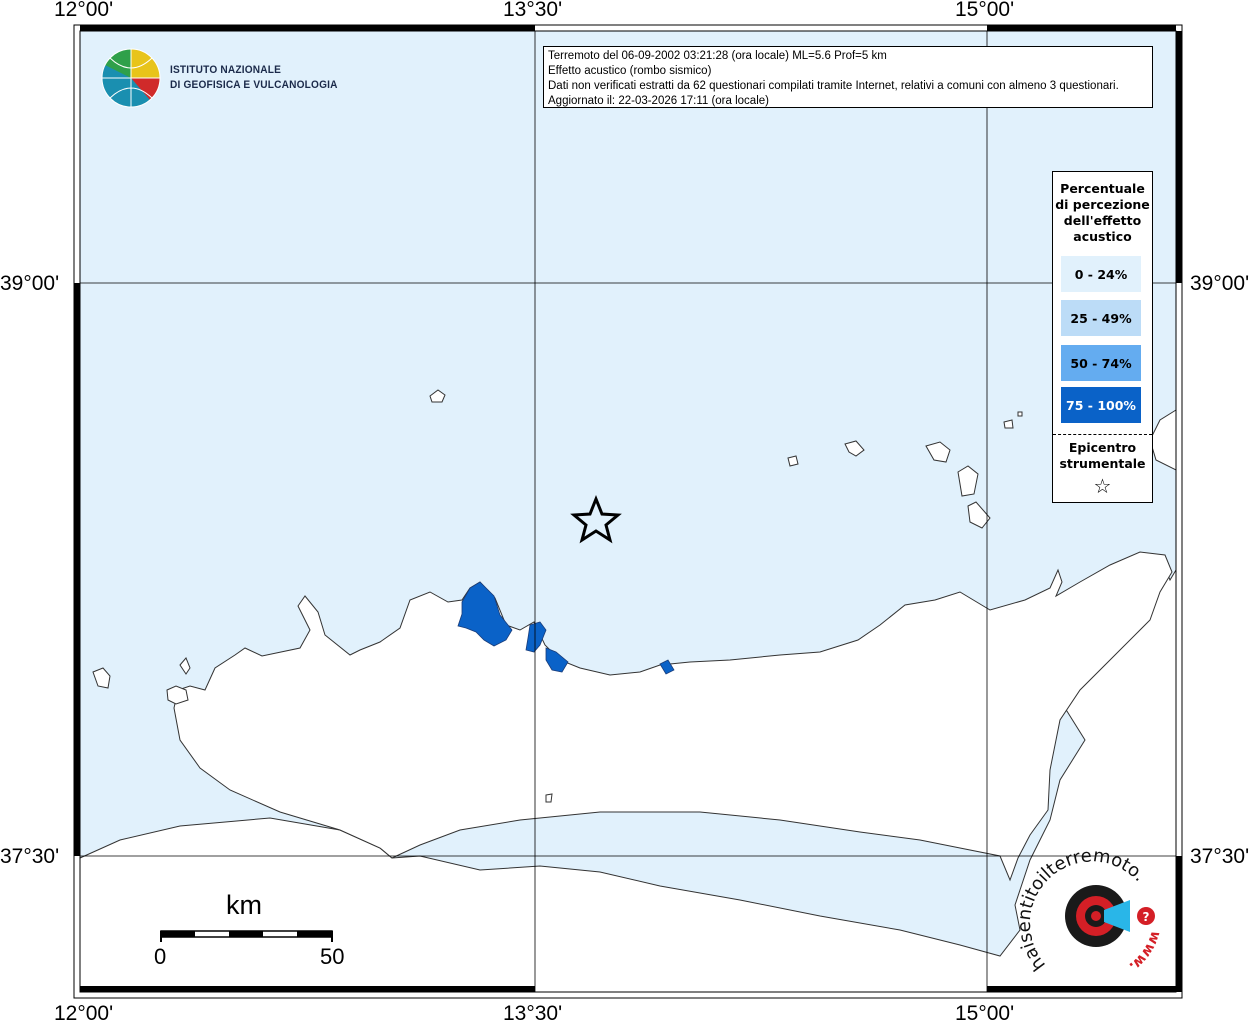 This screenshot has height=1026, width=1255. Describe the element at coordinates (1102, 236) in the screenshot. I see `legend-title-line: acustico` at that location.